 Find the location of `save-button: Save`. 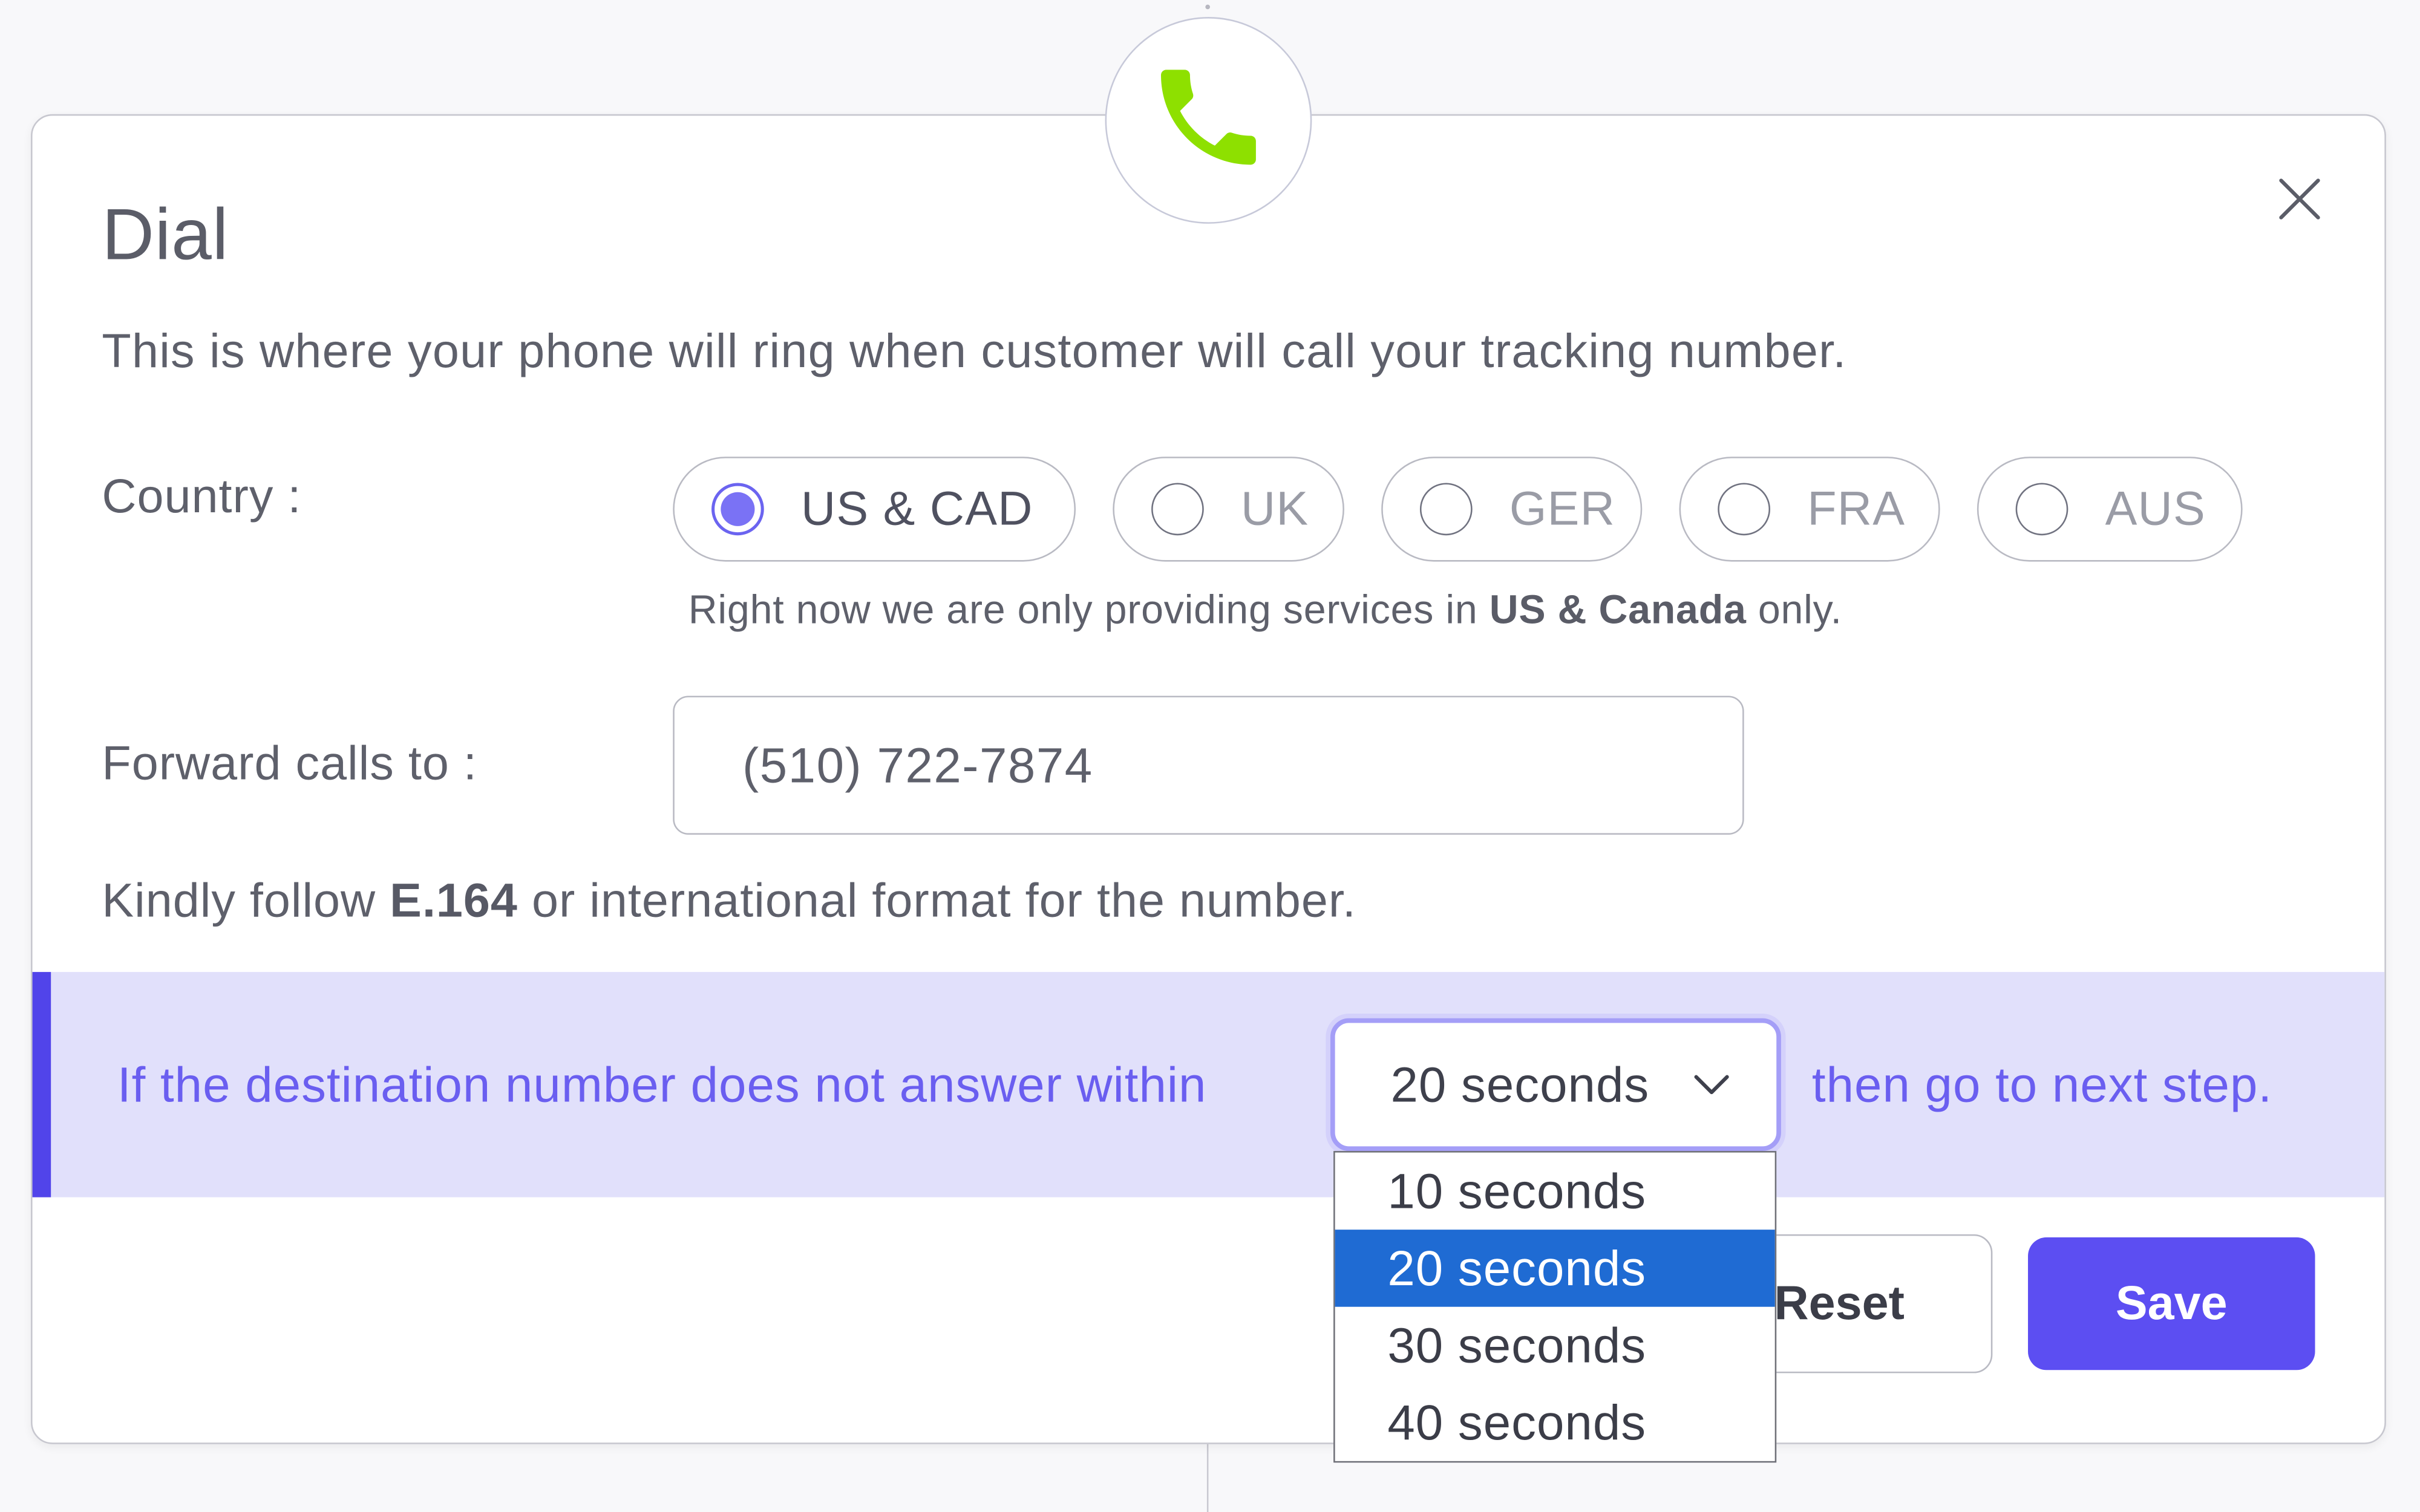

save-button: Save is located at coordinates (2171, 1303).